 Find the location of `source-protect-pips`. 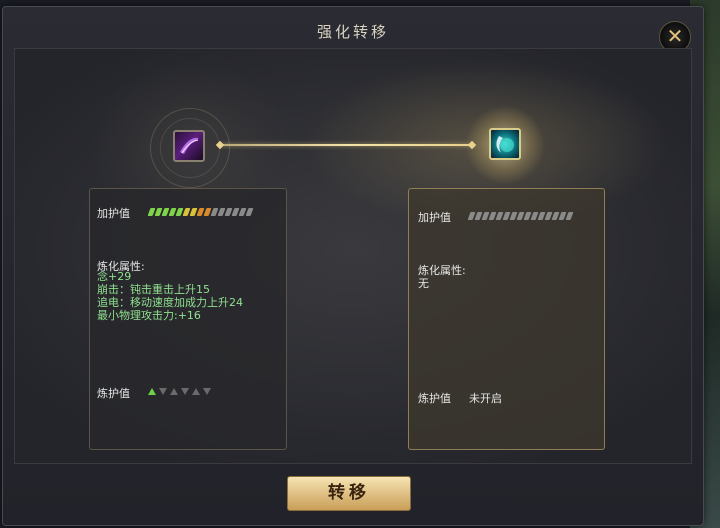

source-protect-pips is located at coordinates (200, 212).